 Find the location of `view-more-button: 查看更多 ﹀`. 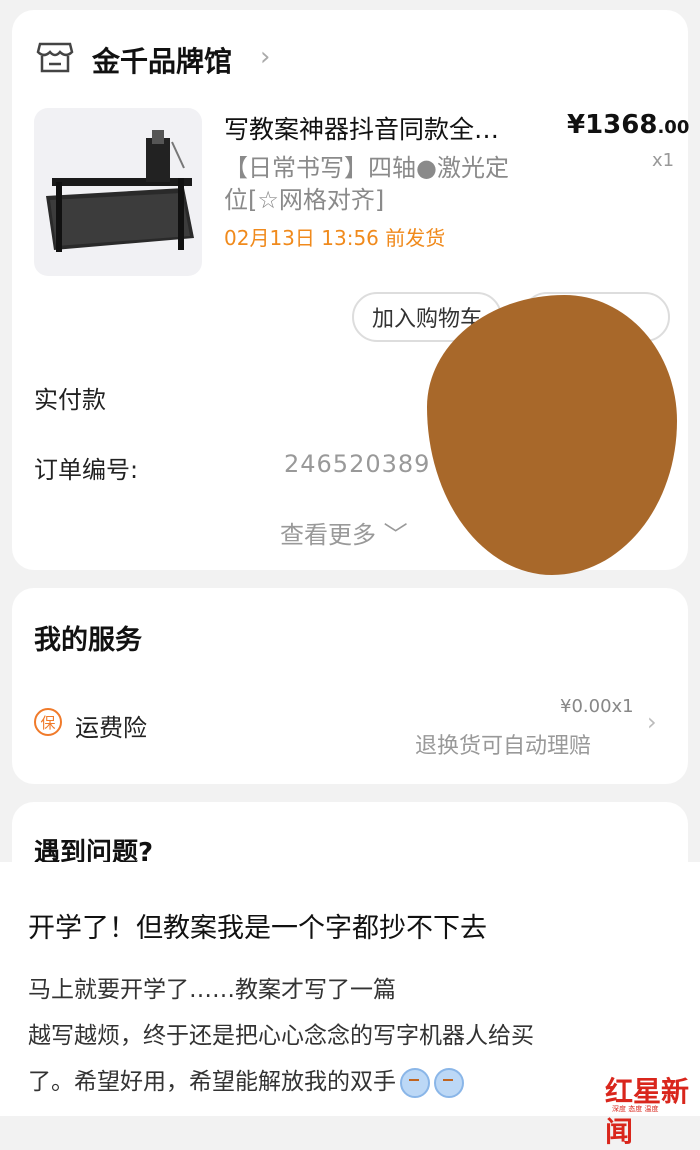

view-more-button: 查看更多 ﹀ is located at coordinates (344, 532).